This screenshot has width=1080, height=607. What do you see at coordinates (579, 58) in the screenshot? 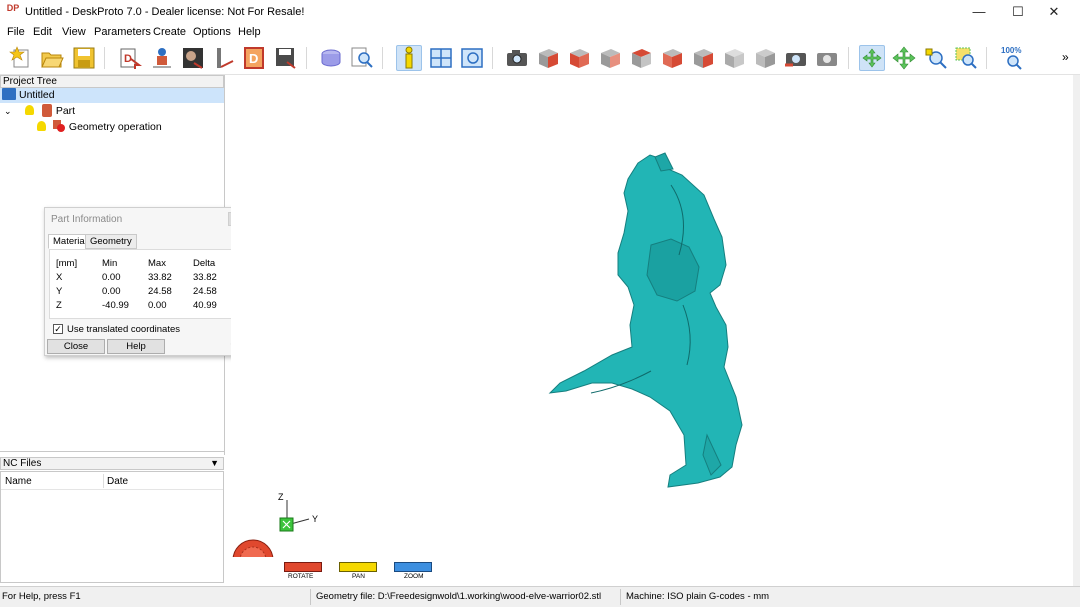
I see `view-right-icon` at bounding box center [579, 58].